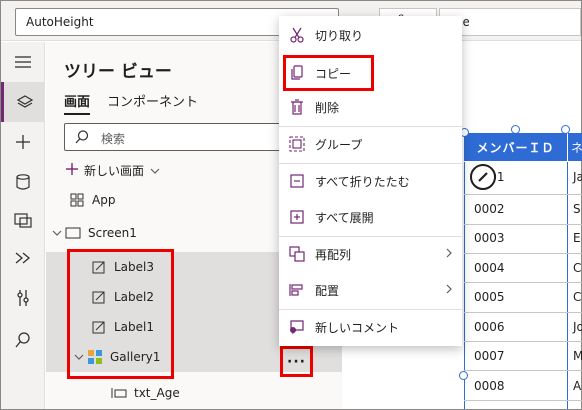  What do you see at coordinates (297, 144) in the screenshot?
I see `group-icon` at bounding box center [297, 144].